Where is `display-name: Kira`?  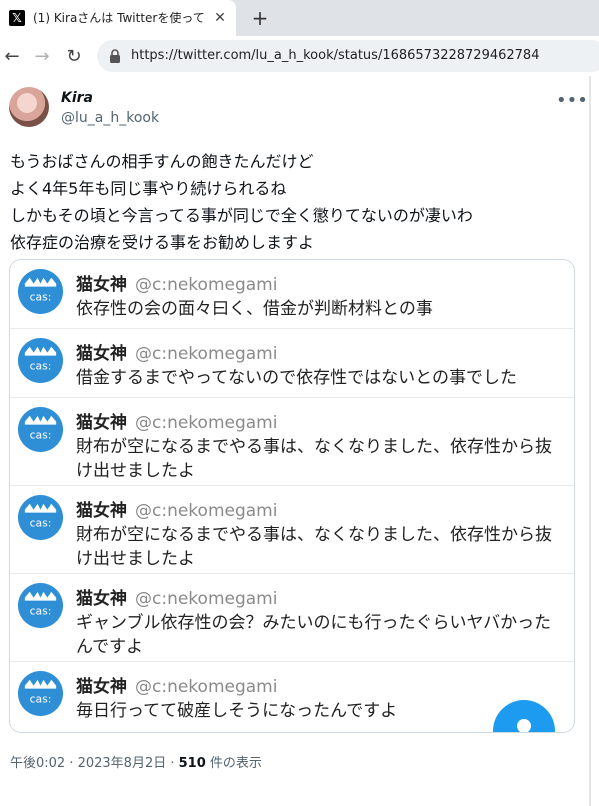 display-name: Kira is located at coordinates (77, 98).